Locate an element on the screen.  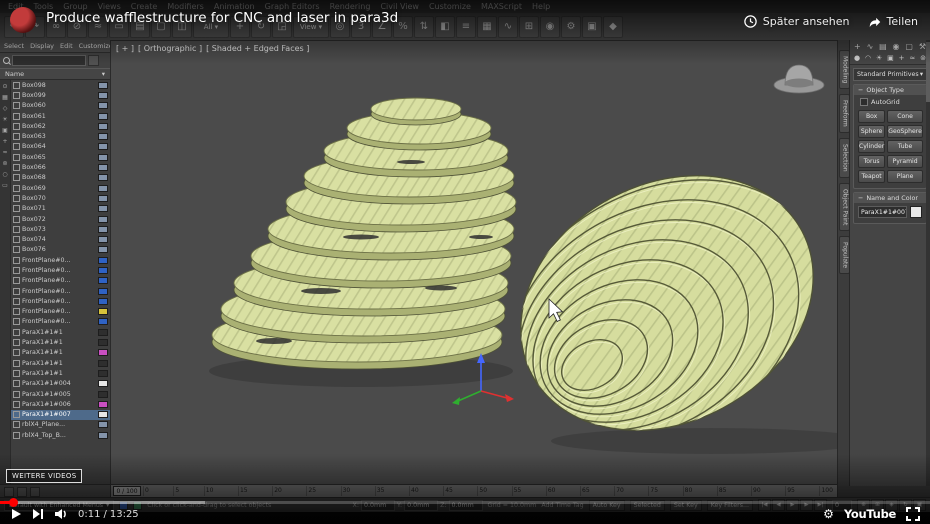
filter-shapes-icon: ◇ is located at coordinates (5, 108).